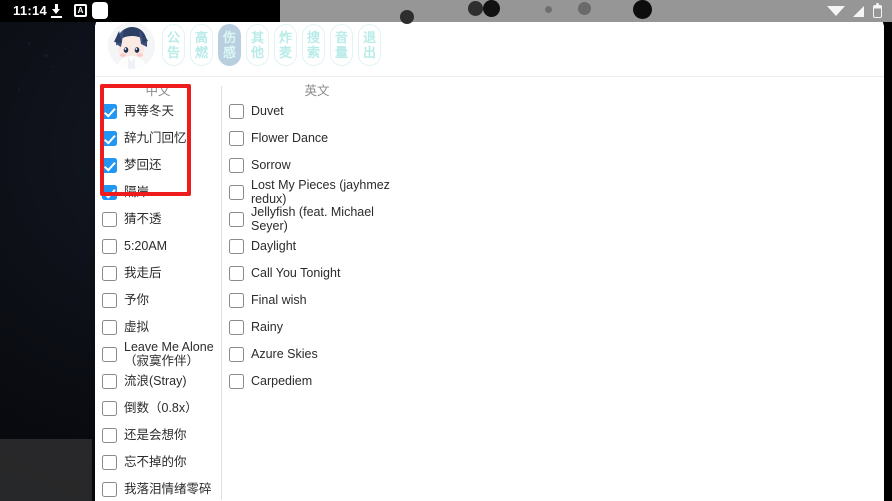  Describe the element at coordinates (312, 219) in the screenshot. I see `list-item-label: Jellyfish (feat. Michael Seyer)` at that location.